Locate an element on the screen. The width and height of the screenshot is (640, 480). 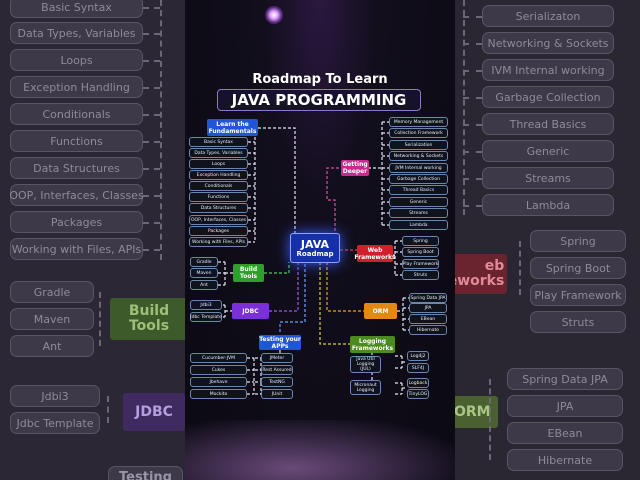
hub-line-1: JAVA is located at coordinates (315, 244).